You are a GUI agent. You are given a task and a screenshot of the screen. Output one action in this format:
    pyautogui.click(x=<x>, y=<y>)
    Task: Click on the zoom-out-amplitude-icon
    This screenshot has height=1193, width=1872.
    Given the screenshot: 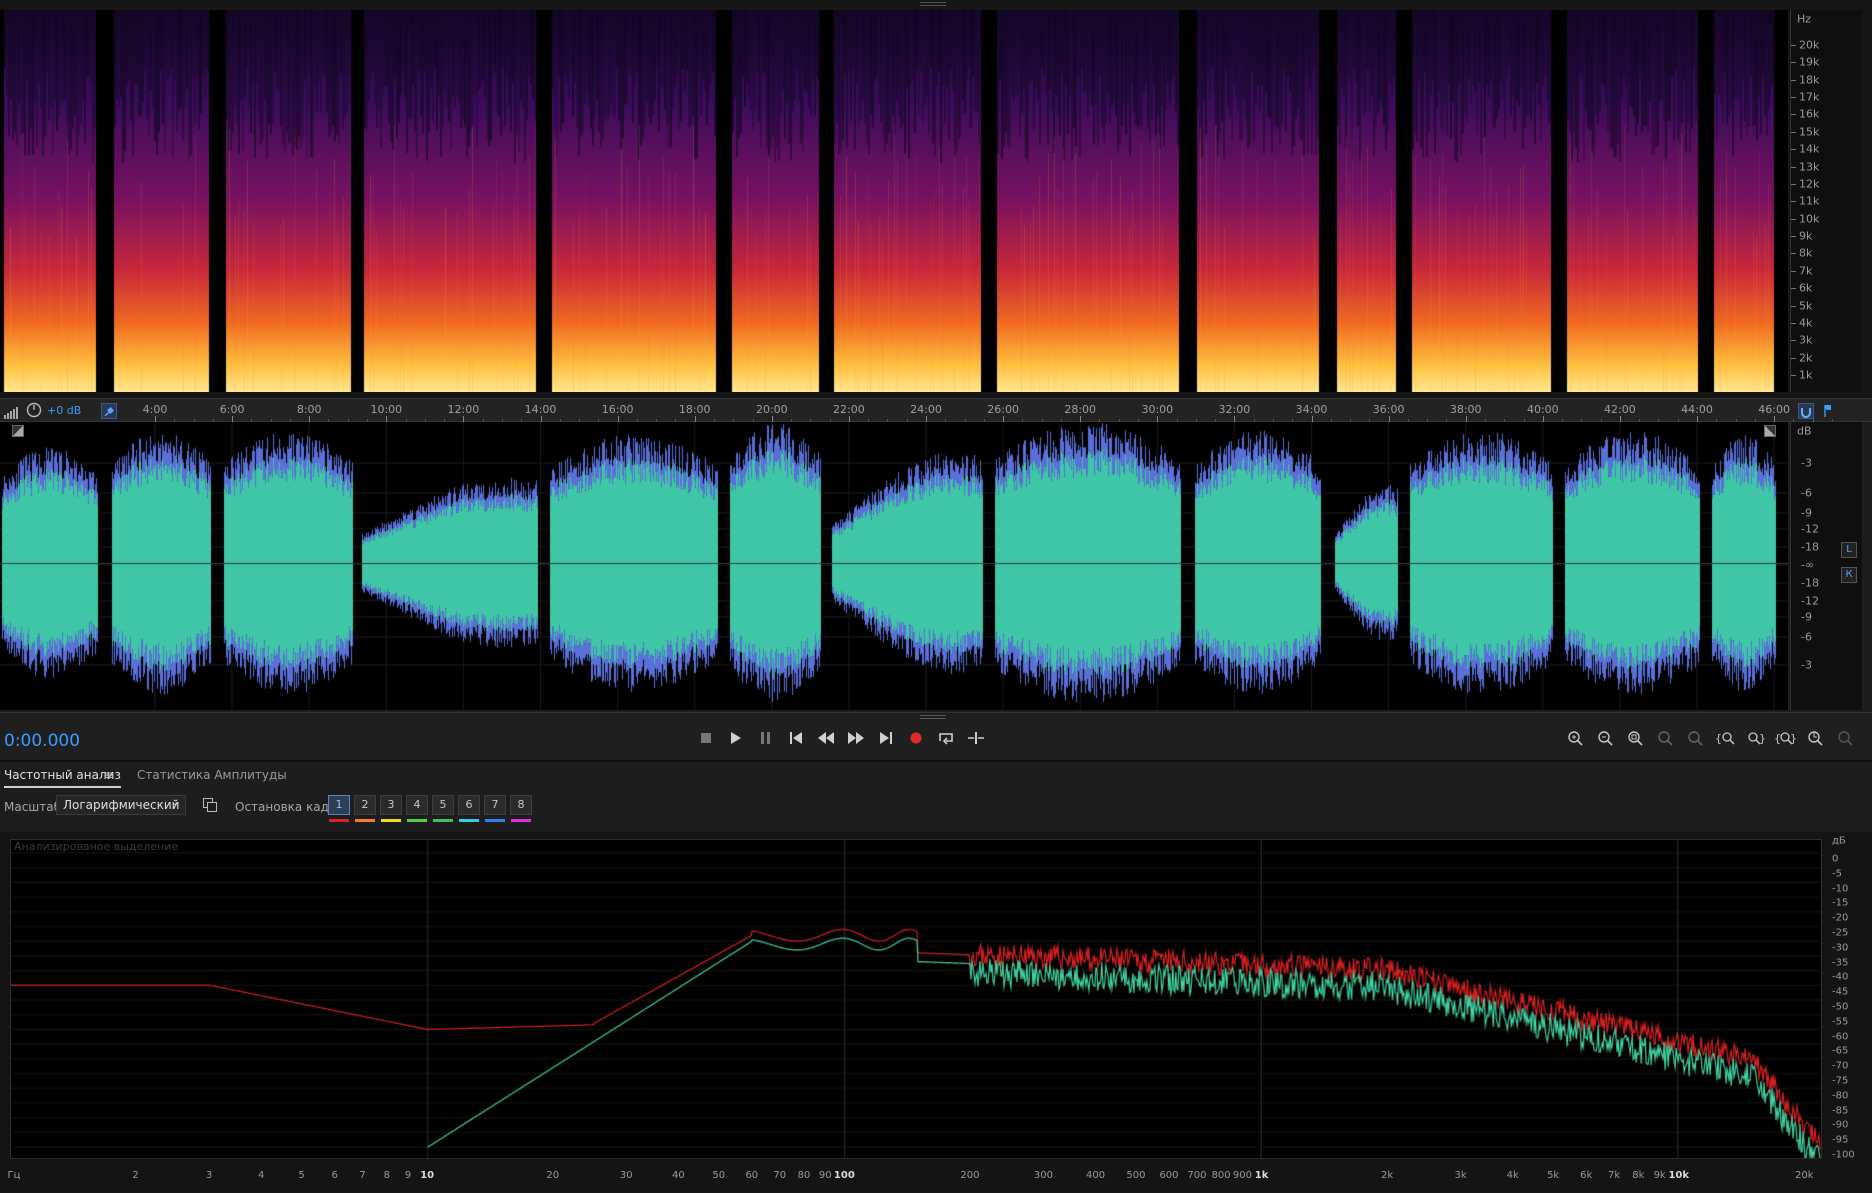 What is the action you would take?
    pyautogui.click(x=1605, y=738)
    